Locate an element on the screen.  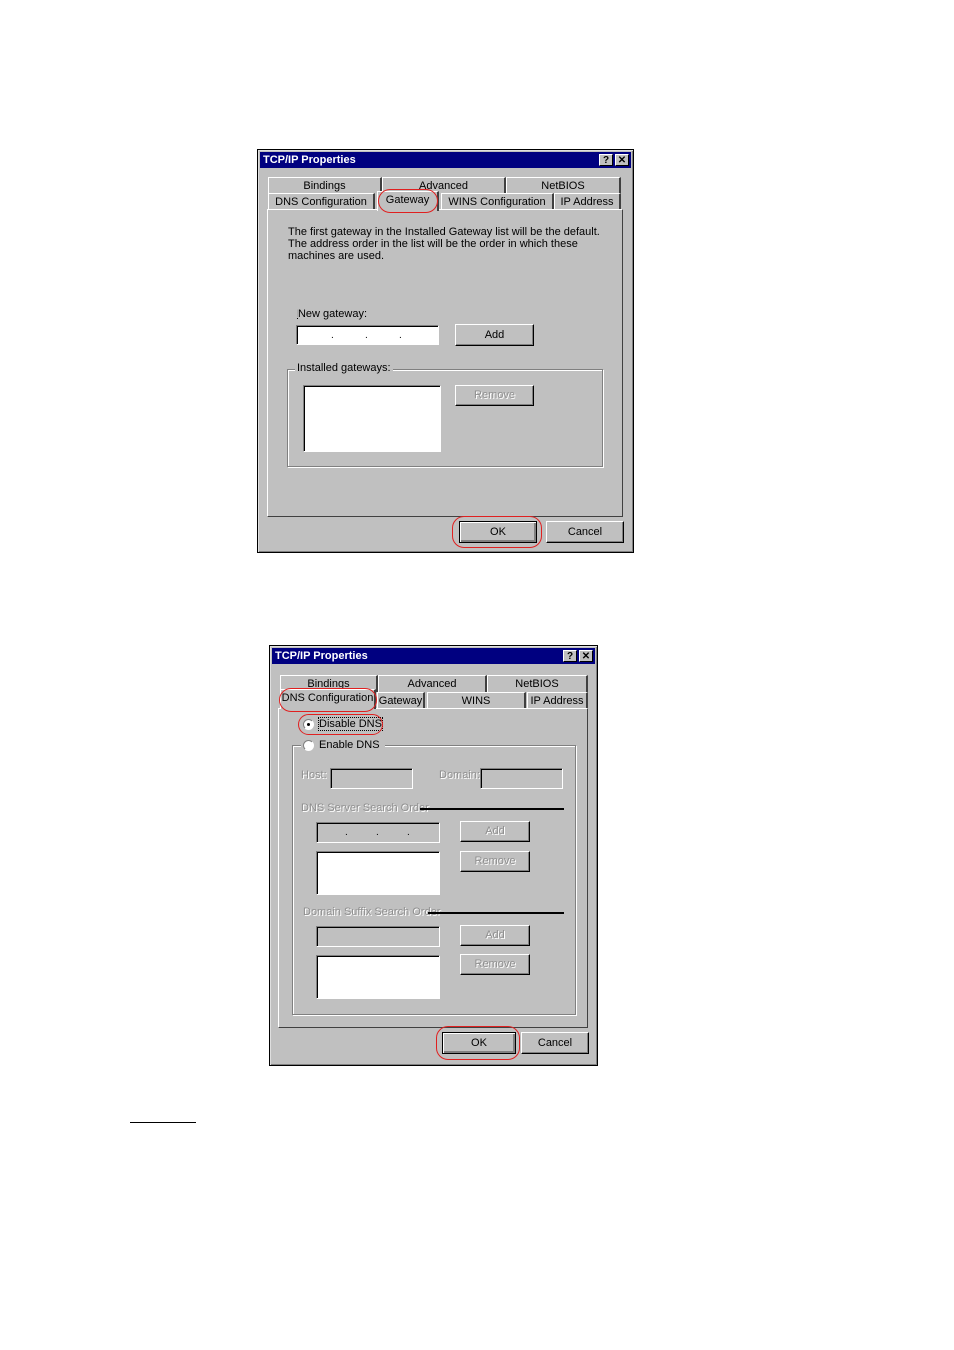
domain-suffix-divider is located at coordinates (496, 913).